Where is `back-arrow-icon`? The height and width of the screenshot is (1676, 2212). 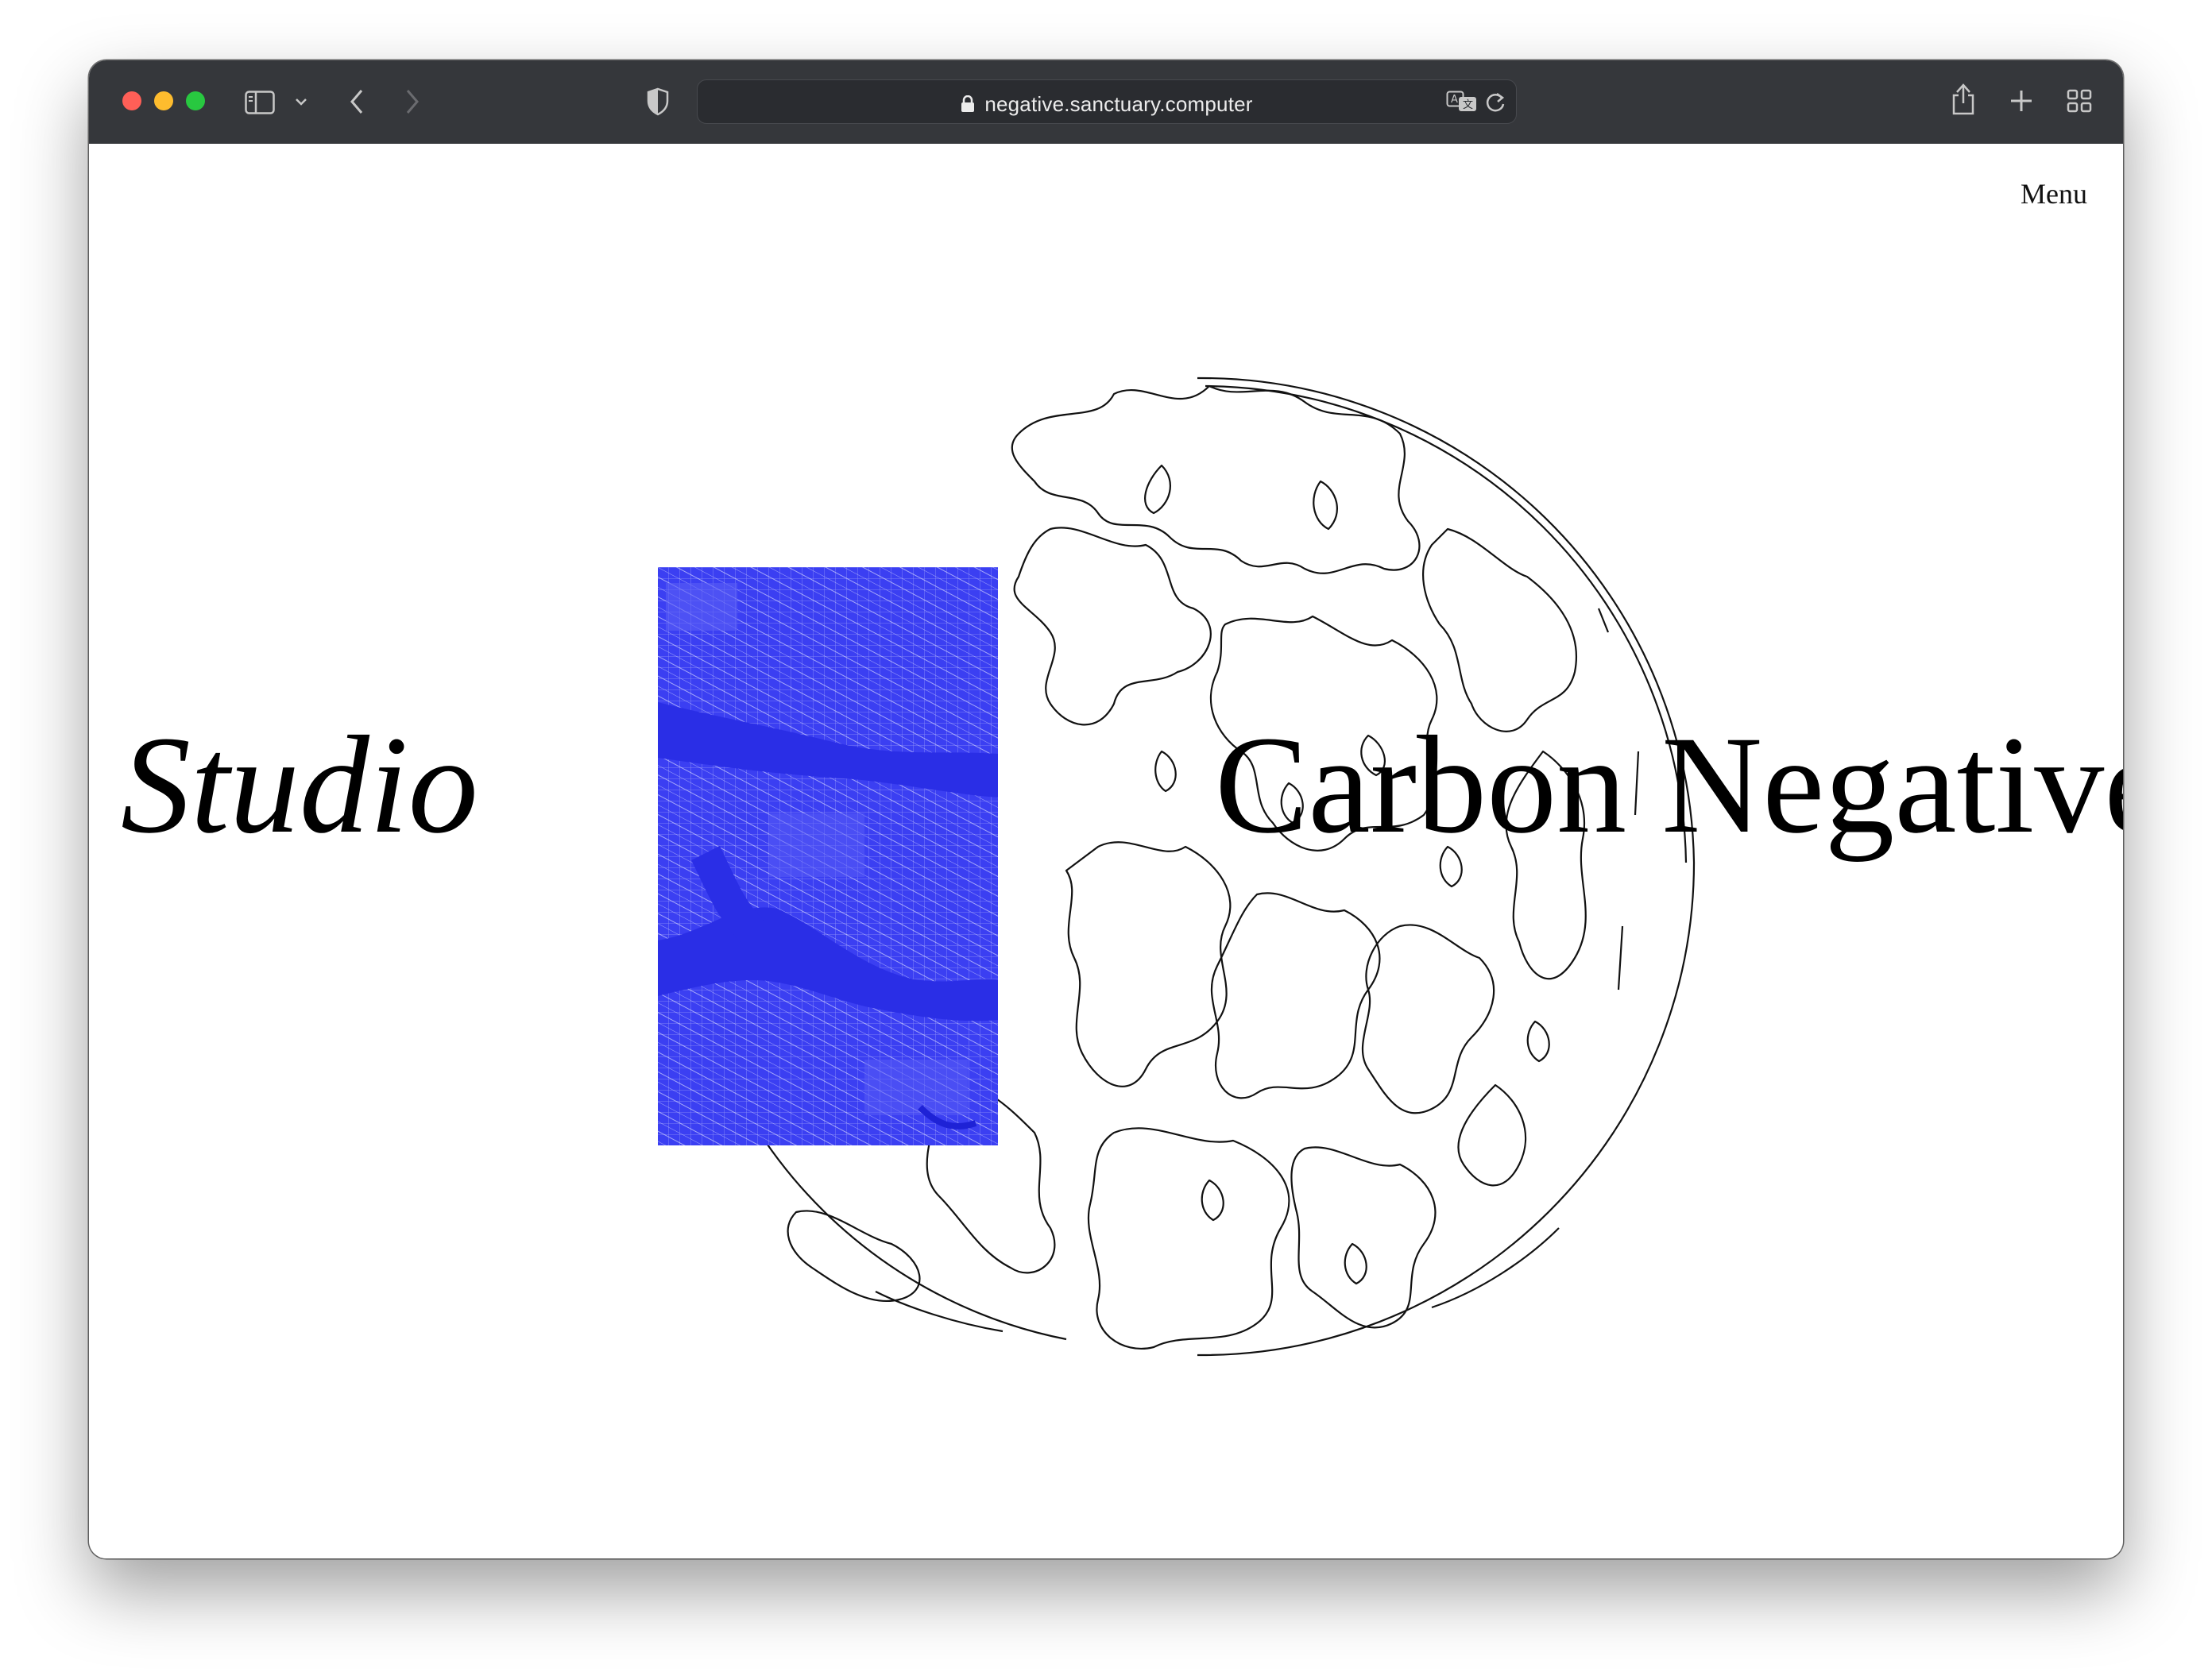
back-arrow-icon is located at coordinates (356, 101).